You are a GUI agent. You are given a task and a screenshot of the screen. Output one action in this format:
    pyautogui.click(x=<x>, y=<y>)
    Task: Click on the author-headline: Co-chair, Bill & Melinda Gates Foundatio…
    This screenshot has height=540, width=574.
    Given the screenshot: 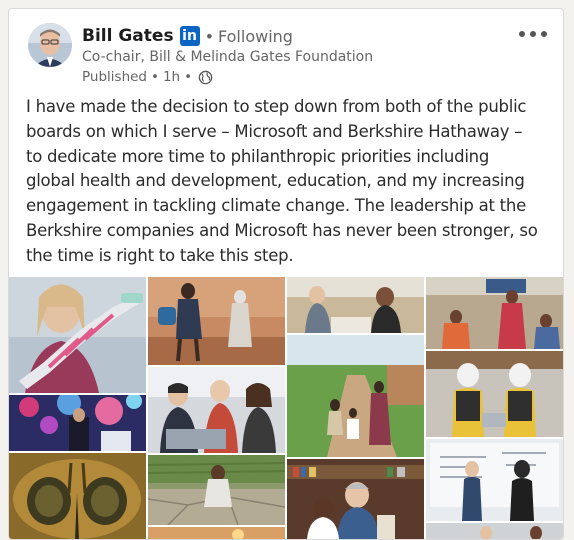 What is the action you would take?
    pyautogui.click(x=228, y=57)
    